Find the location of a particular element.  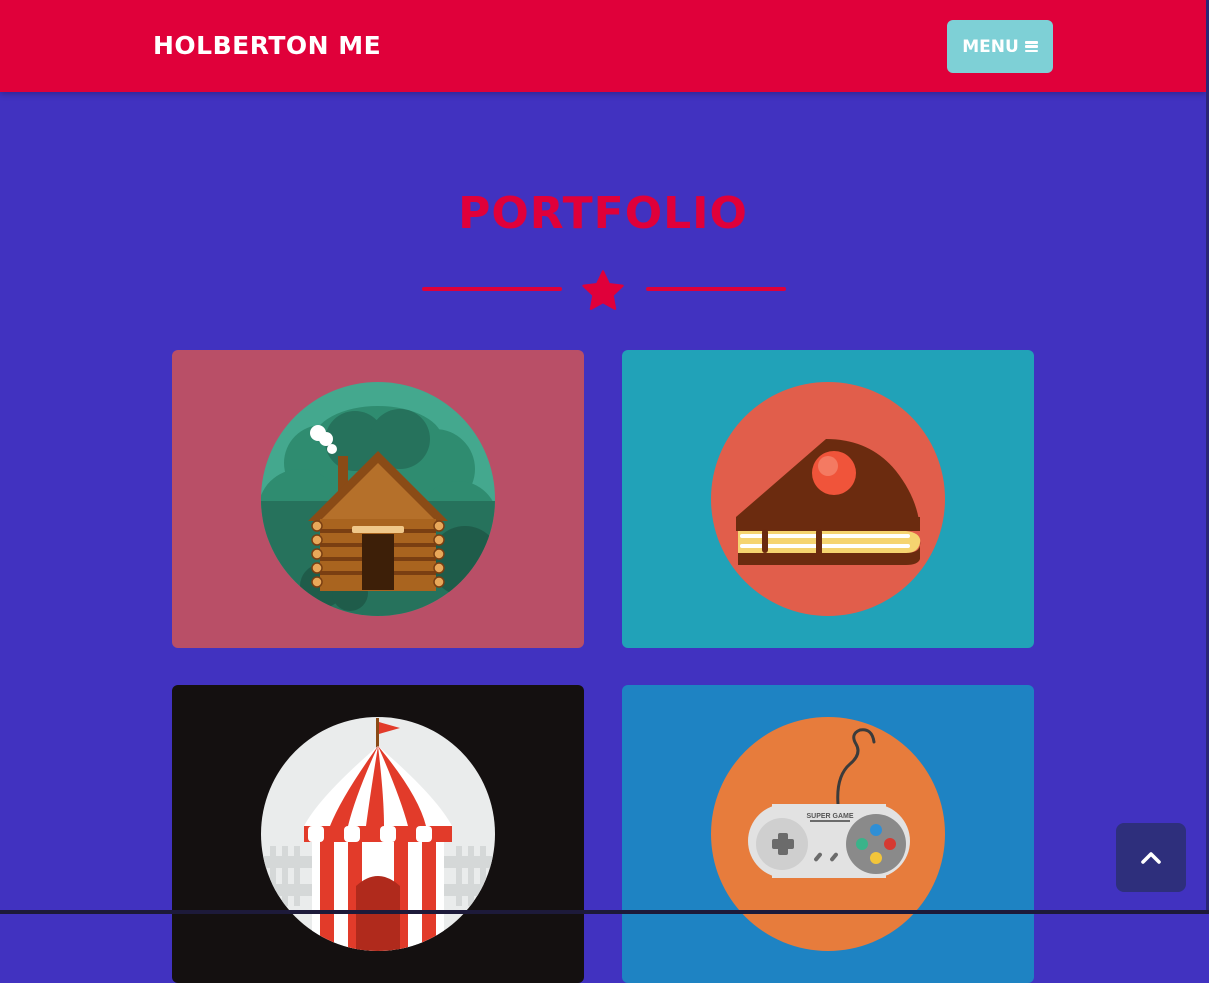

star-icon is located at coordinates (603, 290).